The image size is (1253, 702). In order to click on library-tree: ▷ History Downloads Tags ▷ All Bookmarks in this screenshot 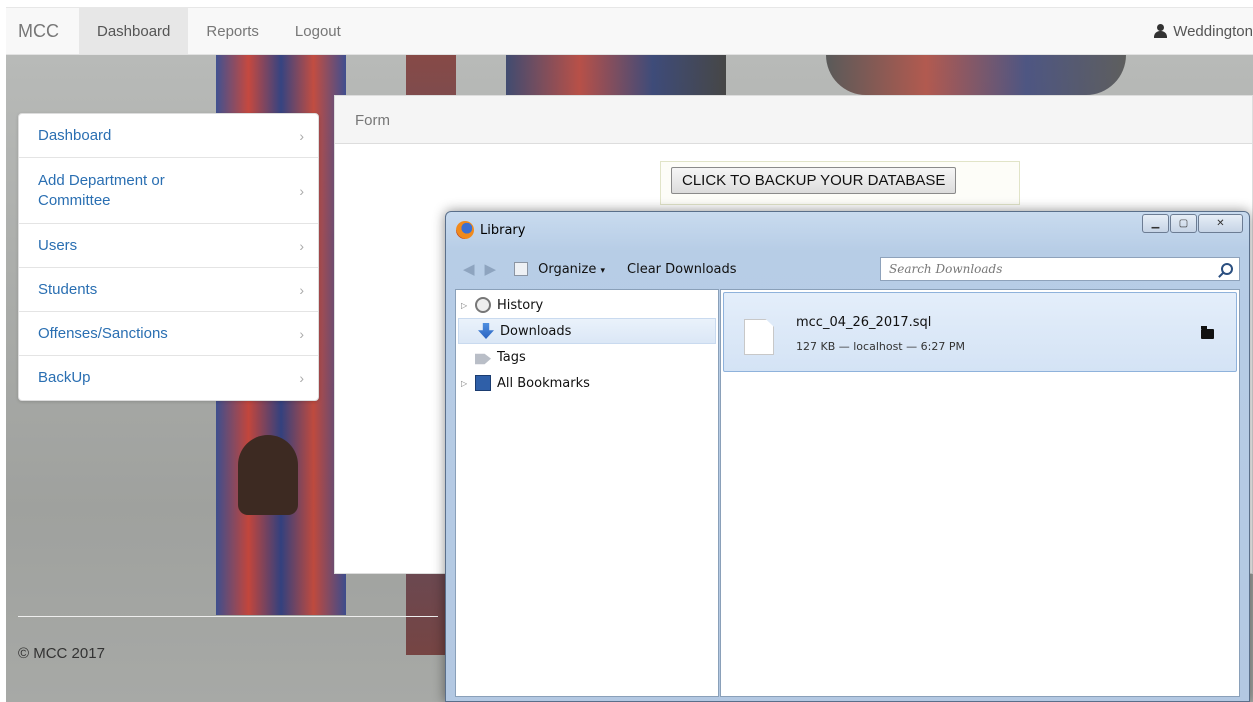, I will do `click(587, 493)`.